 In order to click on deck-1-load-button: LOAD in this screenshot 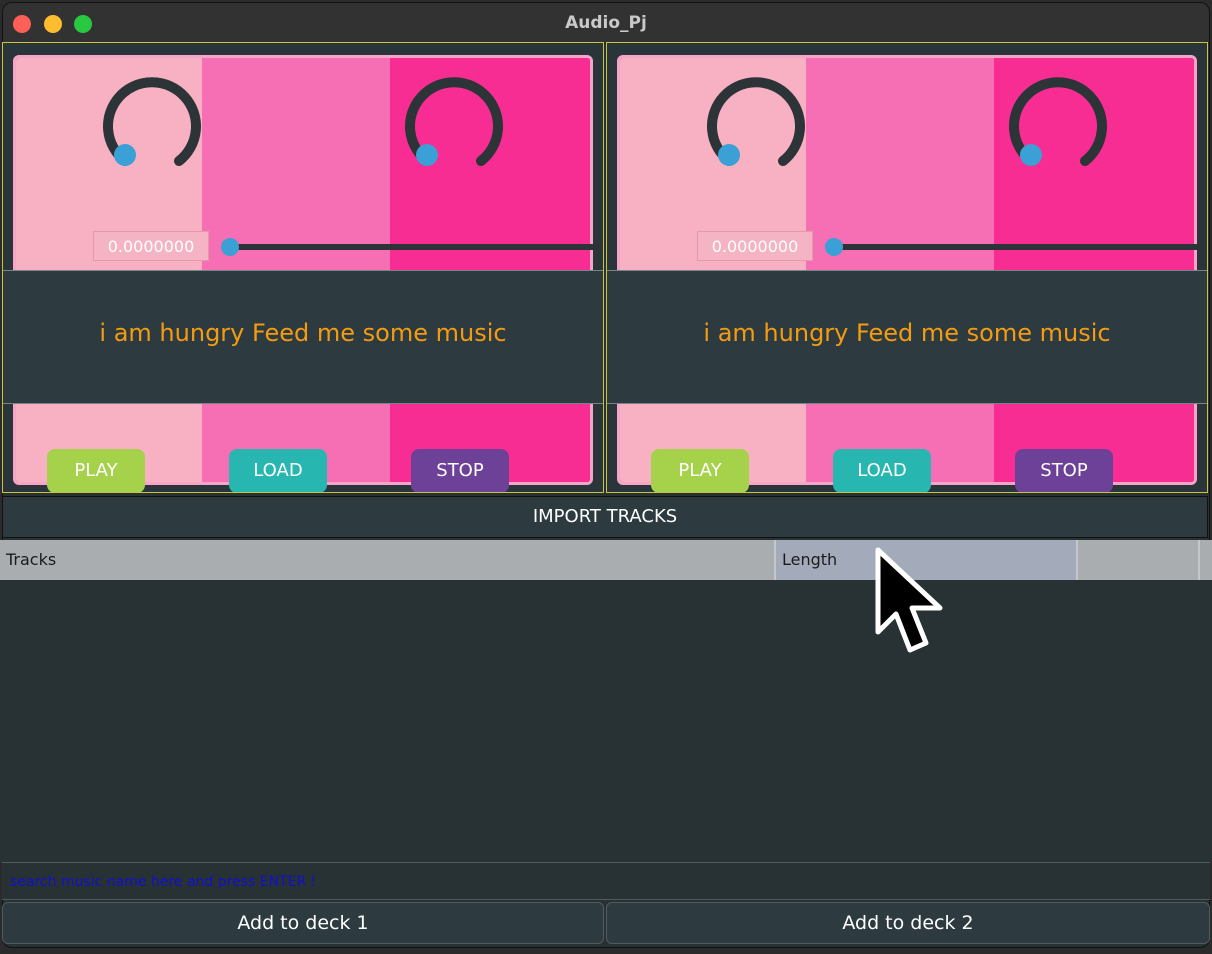, I will do `click(278, 470)`.